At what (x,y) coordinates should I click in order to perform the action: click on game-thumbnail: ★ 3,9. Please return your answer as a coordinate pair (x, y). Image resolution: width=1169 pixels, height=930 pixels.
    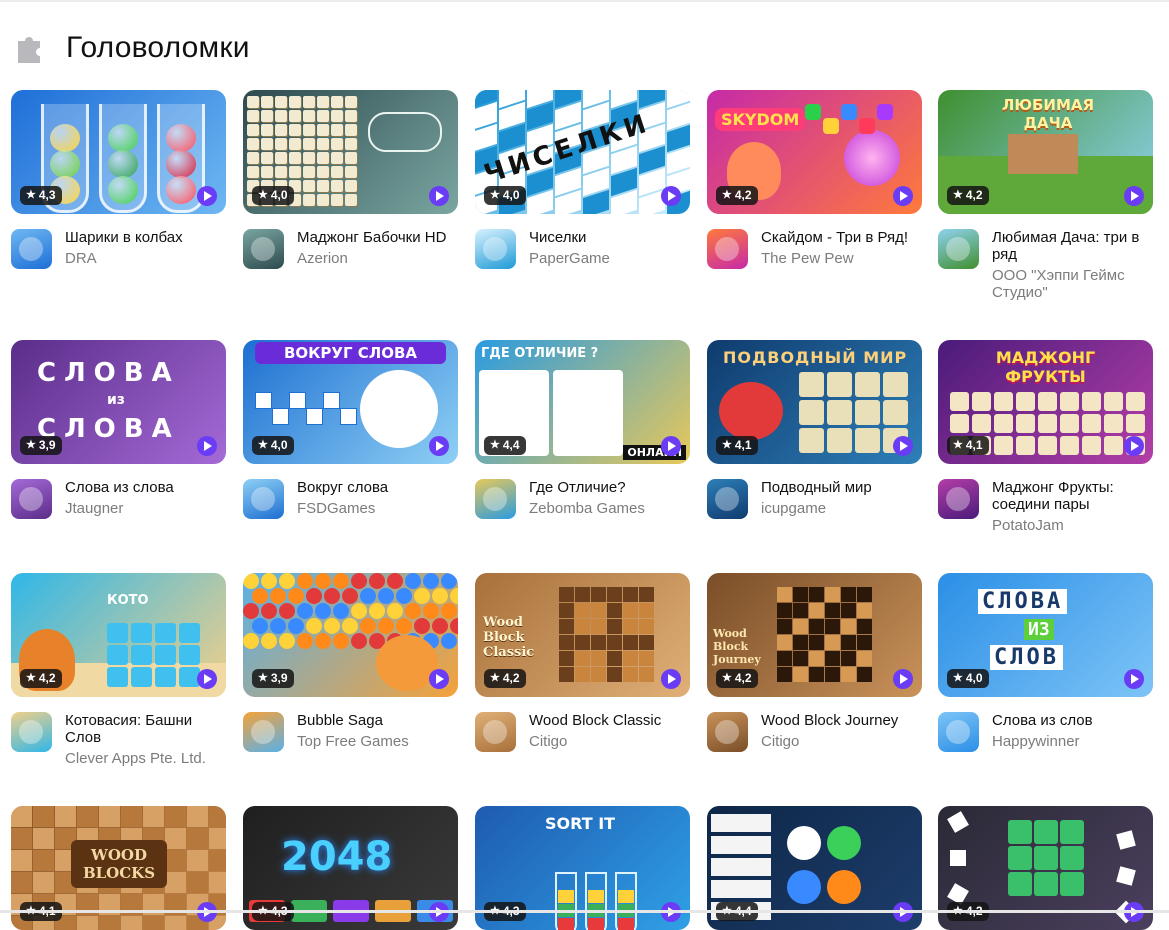
    Looking at the image, I should click on (350, 635).